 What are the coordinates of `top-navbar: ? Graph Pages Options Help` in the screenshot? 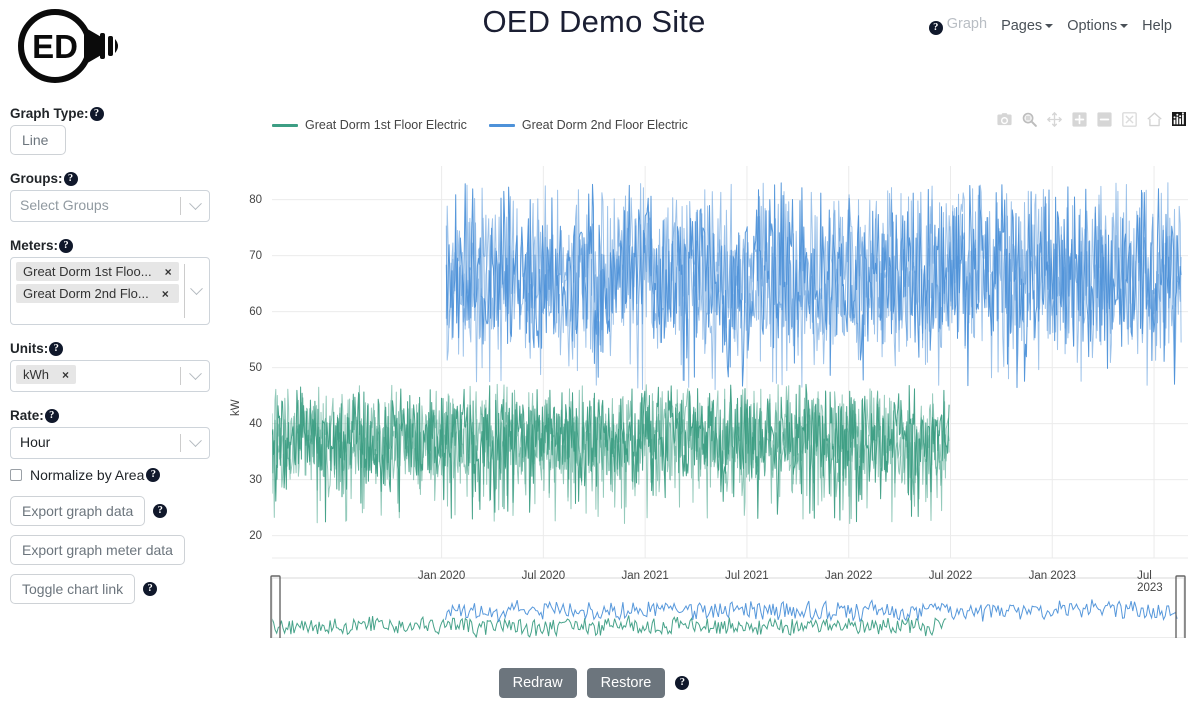 It's located at (1050, 25).